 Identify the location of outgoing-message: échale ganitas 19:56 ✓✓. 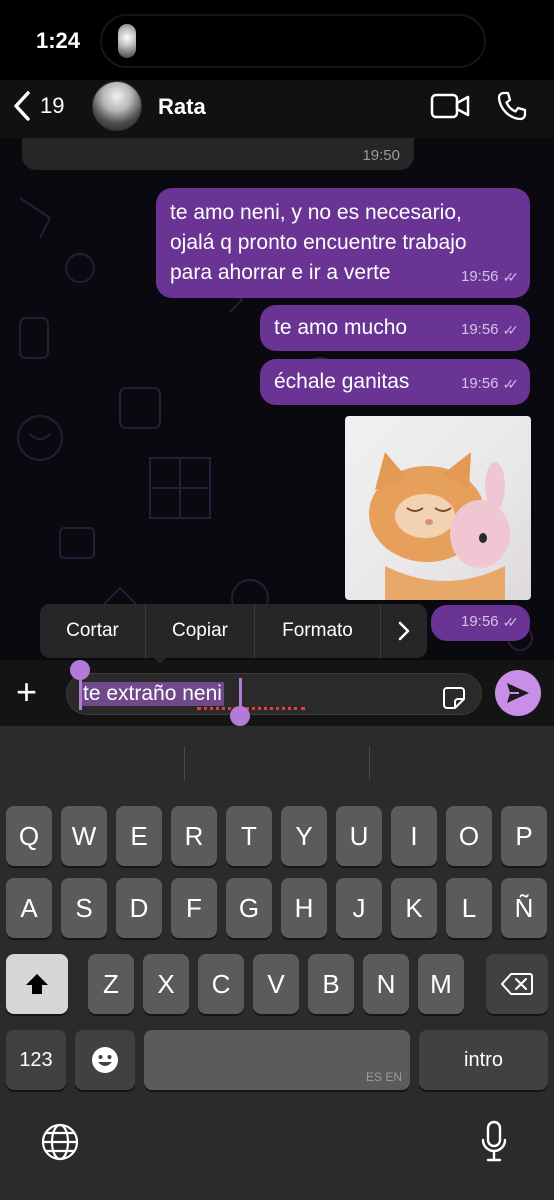
(395, 382).